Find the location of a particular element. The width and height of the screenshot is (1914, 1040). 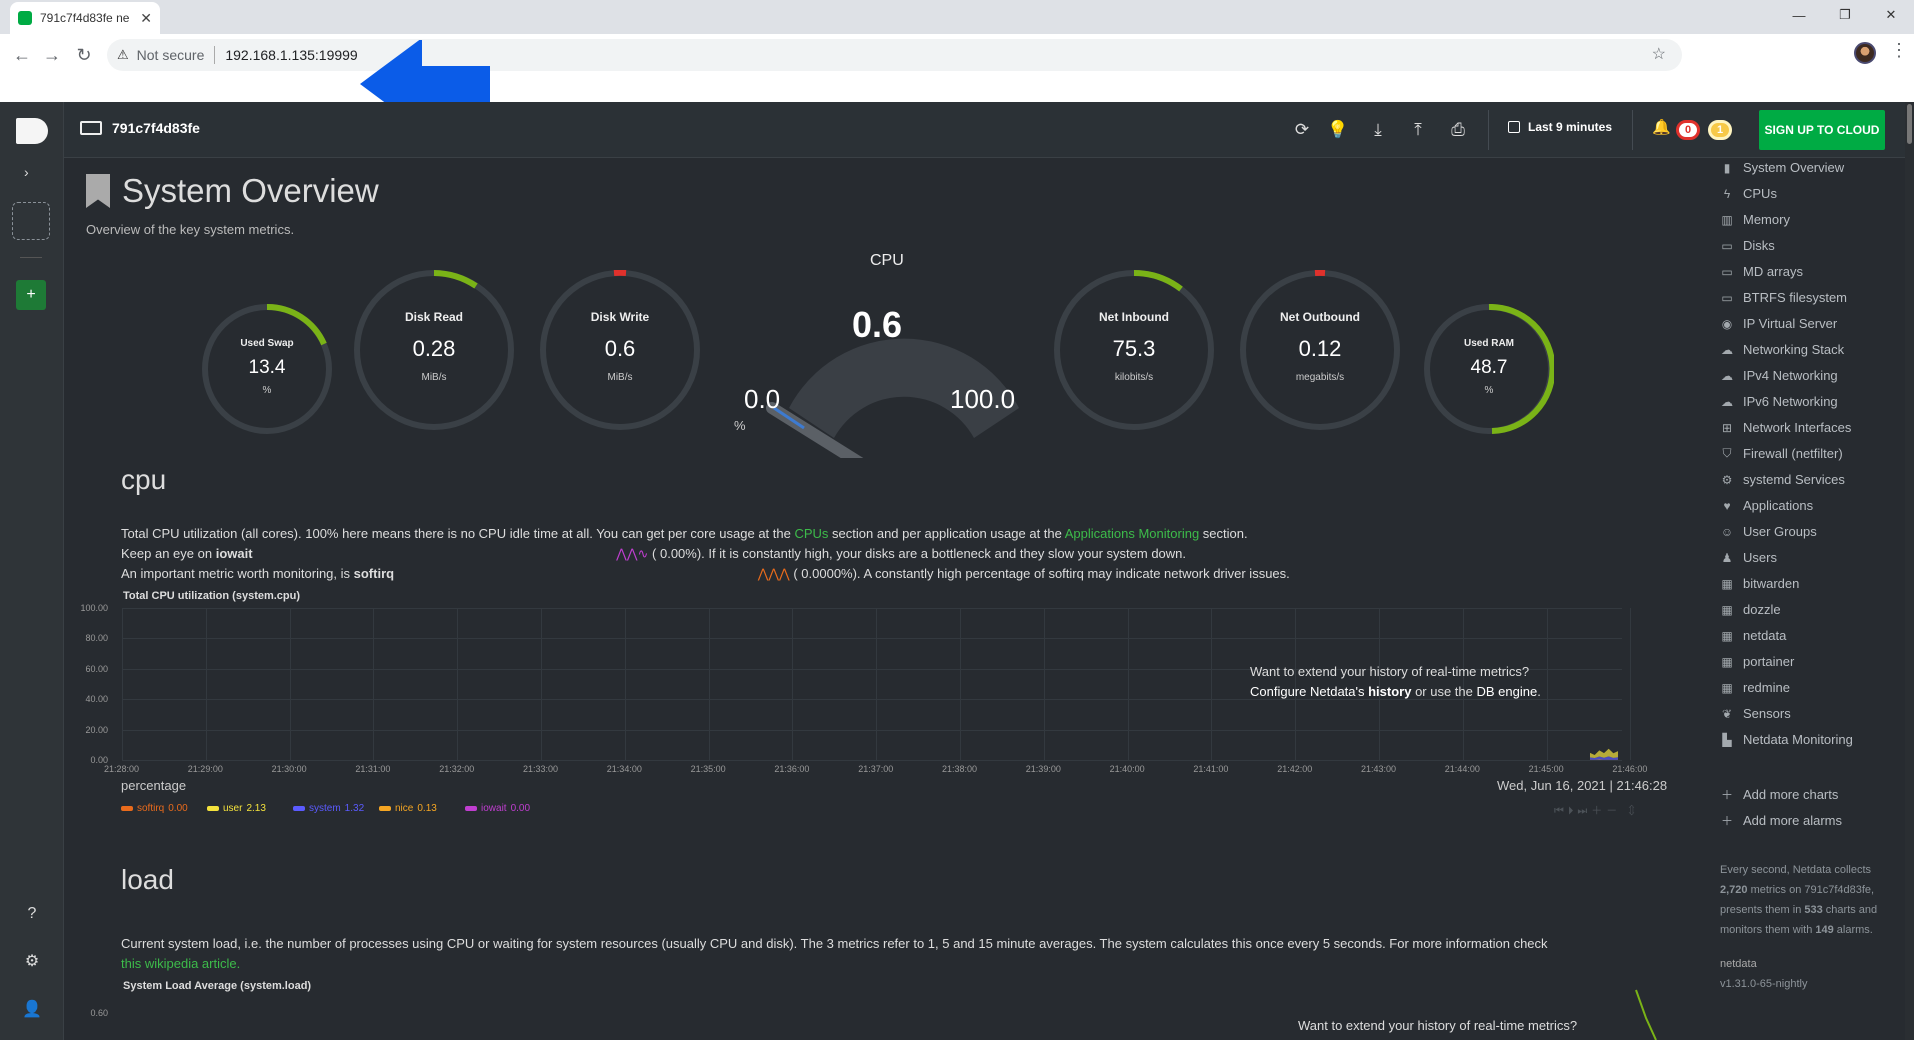

host-selector: 791c7f4d83fe is located at coordinates (140, 128).